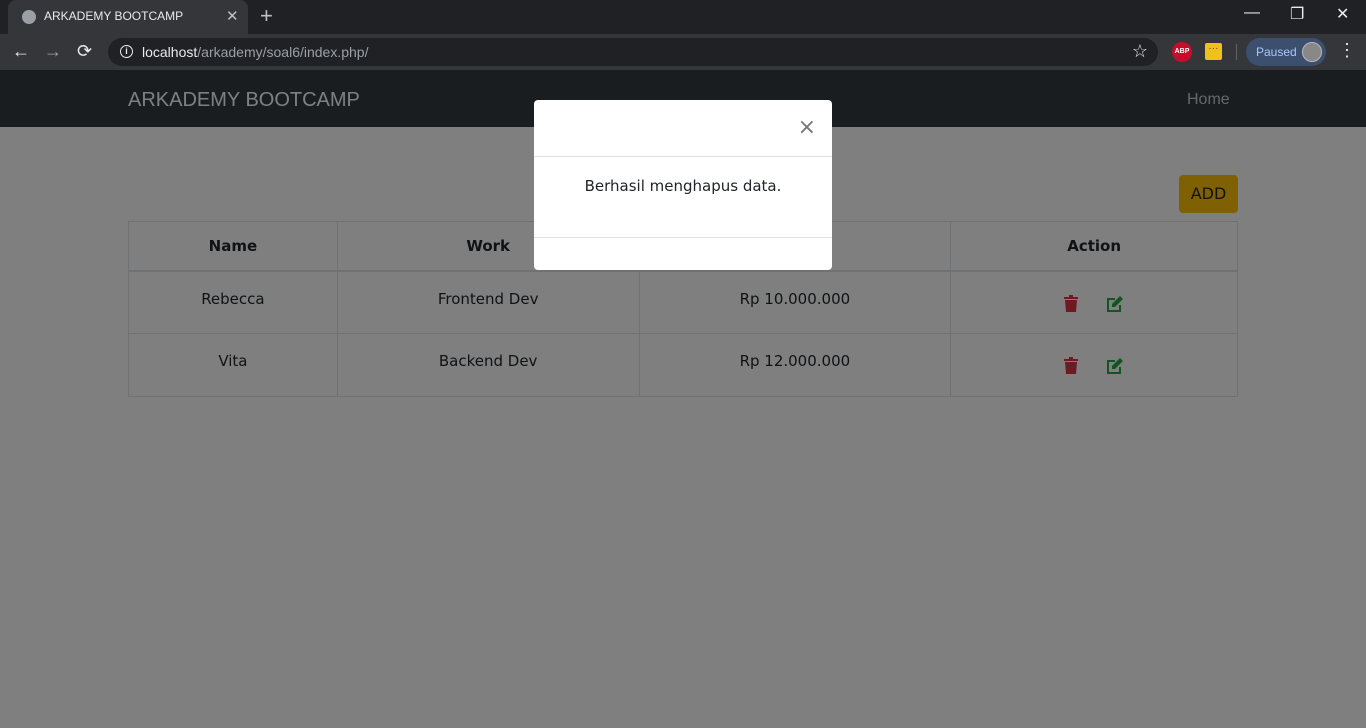  I want to click on profile-status: Paused, so click(1276, 52).